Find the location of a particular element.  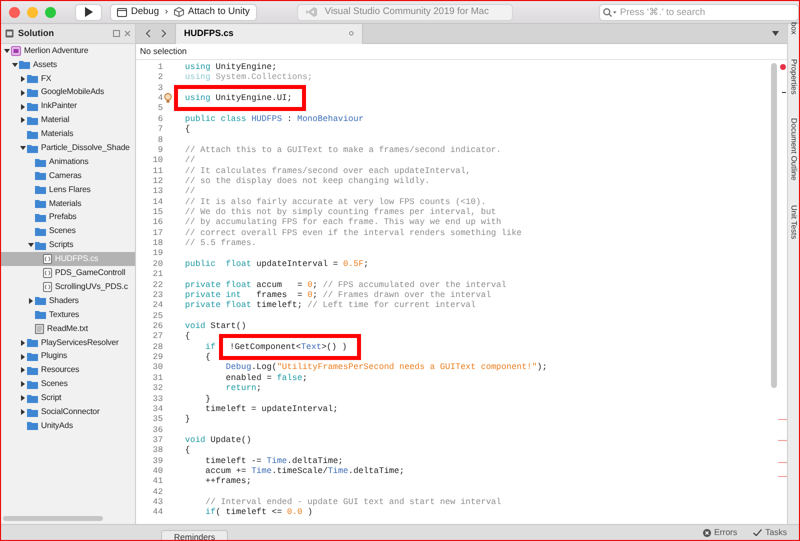

line-number: 38 is located at coordinates (157, 450).